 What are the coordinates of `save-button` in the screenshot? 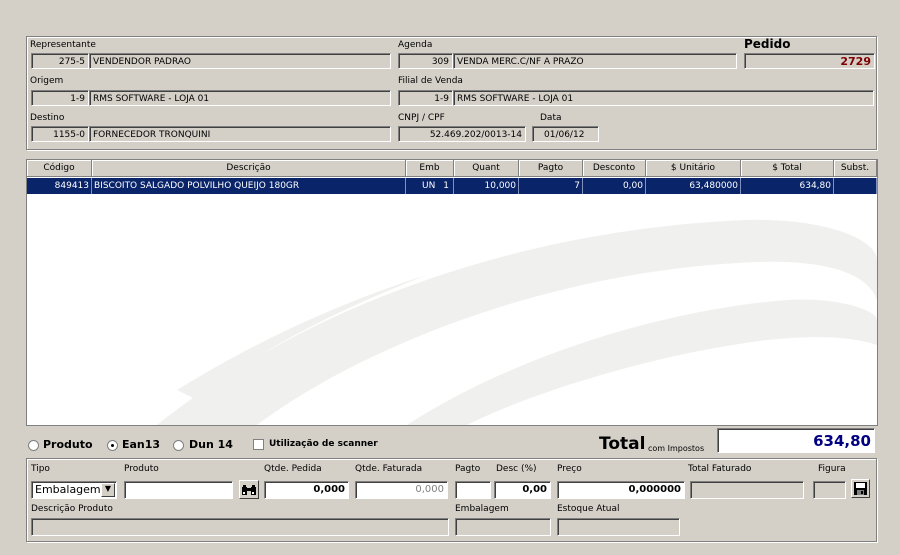 It's located at (860, 488).